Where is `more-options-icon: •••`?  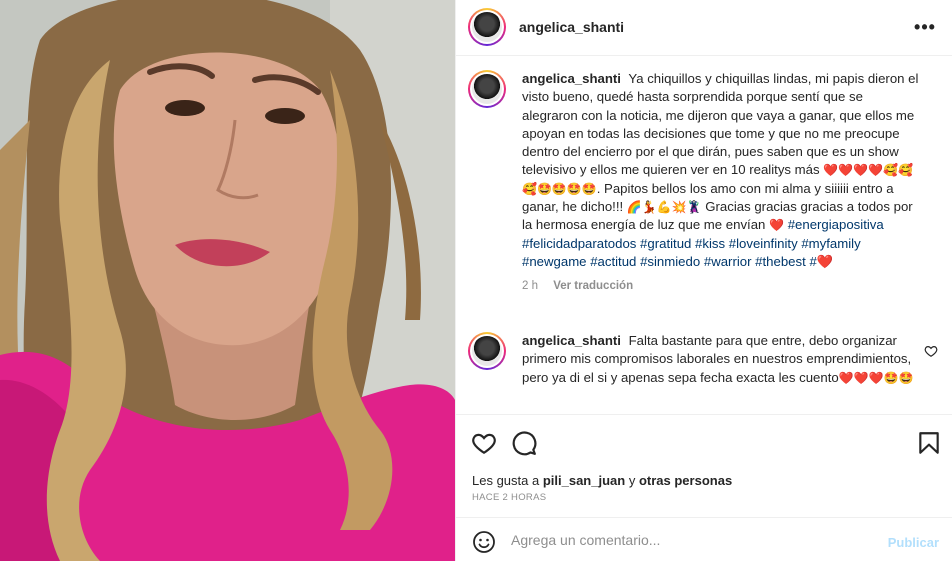
more-options-icon: ••• is located at coordinates (925, 27).